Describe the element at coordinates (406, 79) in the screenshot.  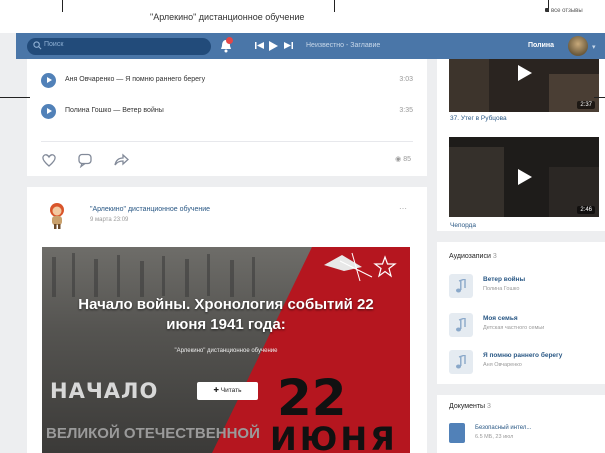
I see `track-duration: 3:03` at that location.